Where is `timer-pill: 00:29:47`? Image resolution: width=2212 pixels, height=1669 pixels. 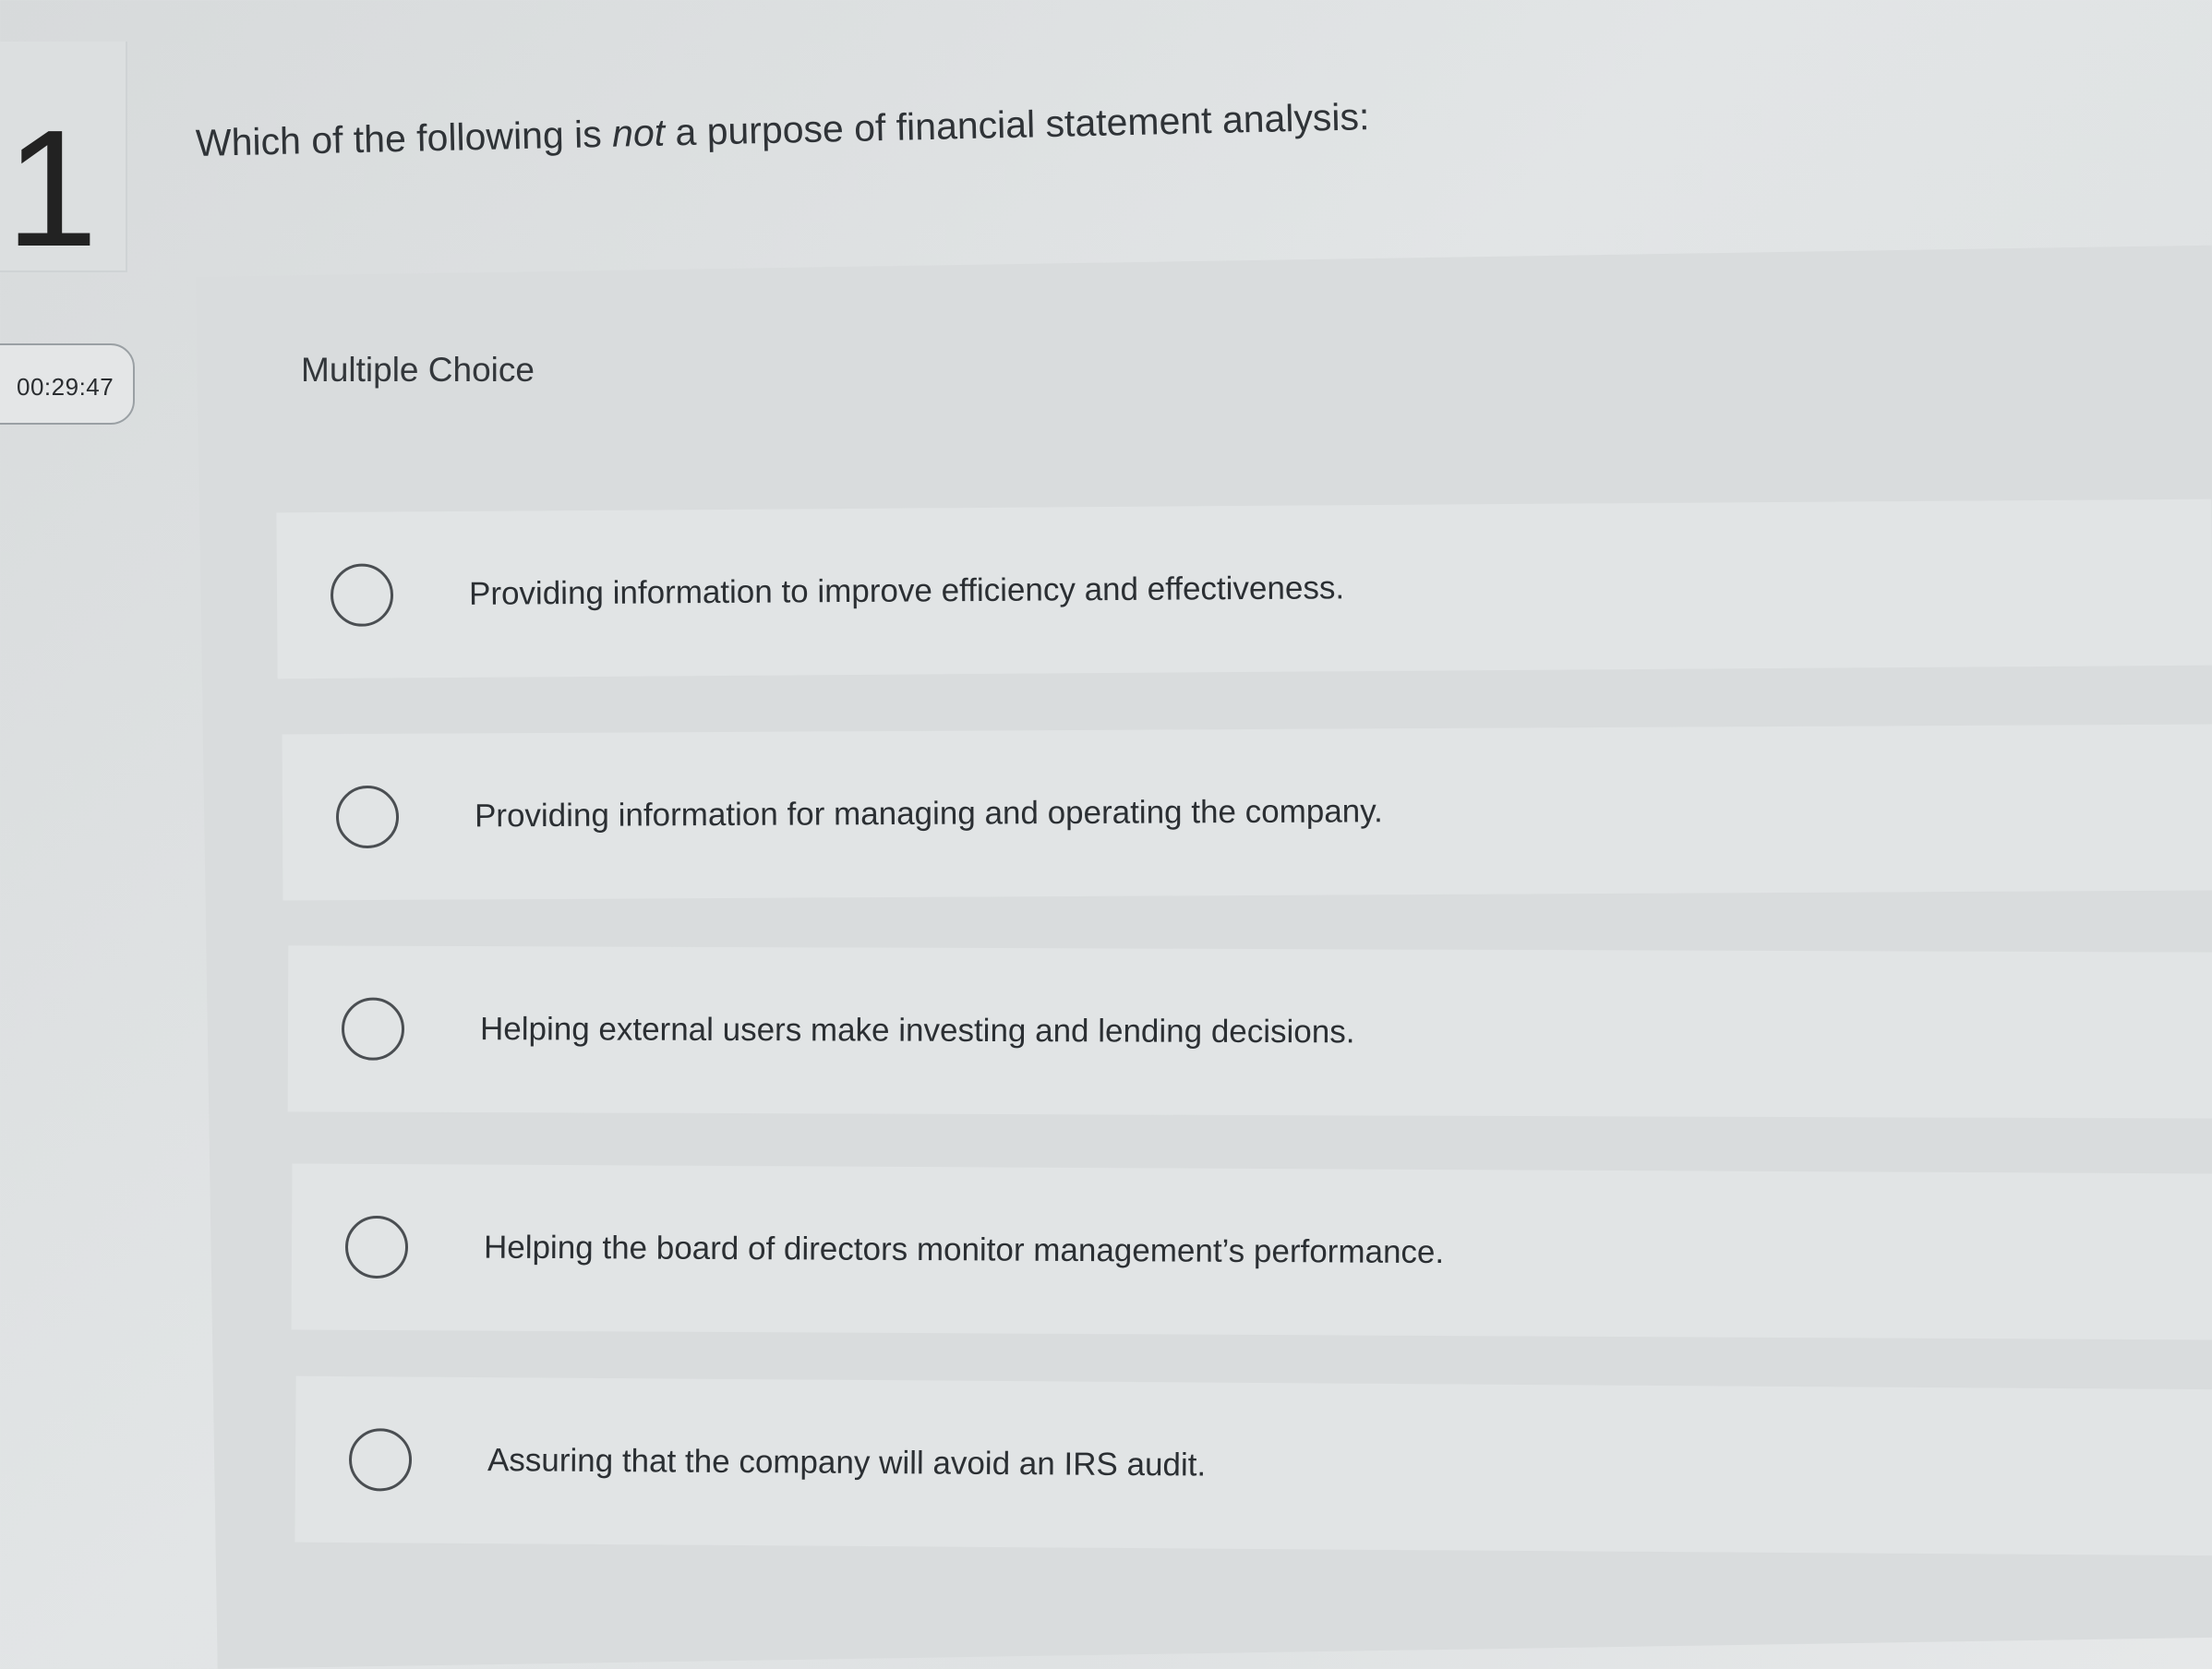
timer-pill: 00:29:47 is located at coordinates (67, 384).